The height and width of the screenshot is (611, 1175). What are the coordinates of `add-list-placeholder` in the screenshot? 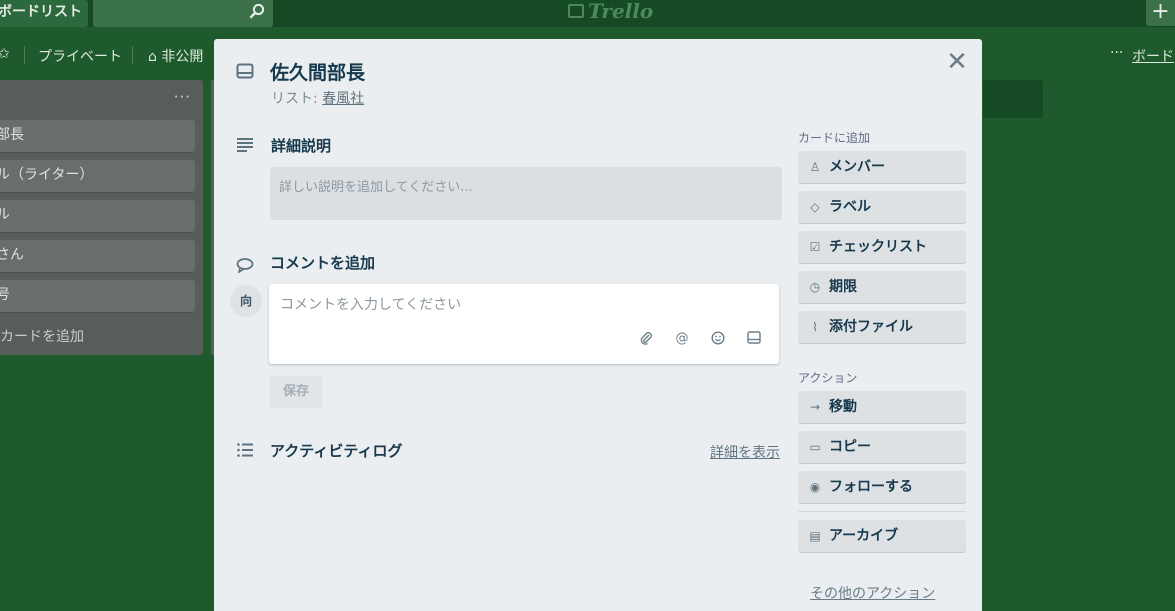 It's located at (1013, 99).